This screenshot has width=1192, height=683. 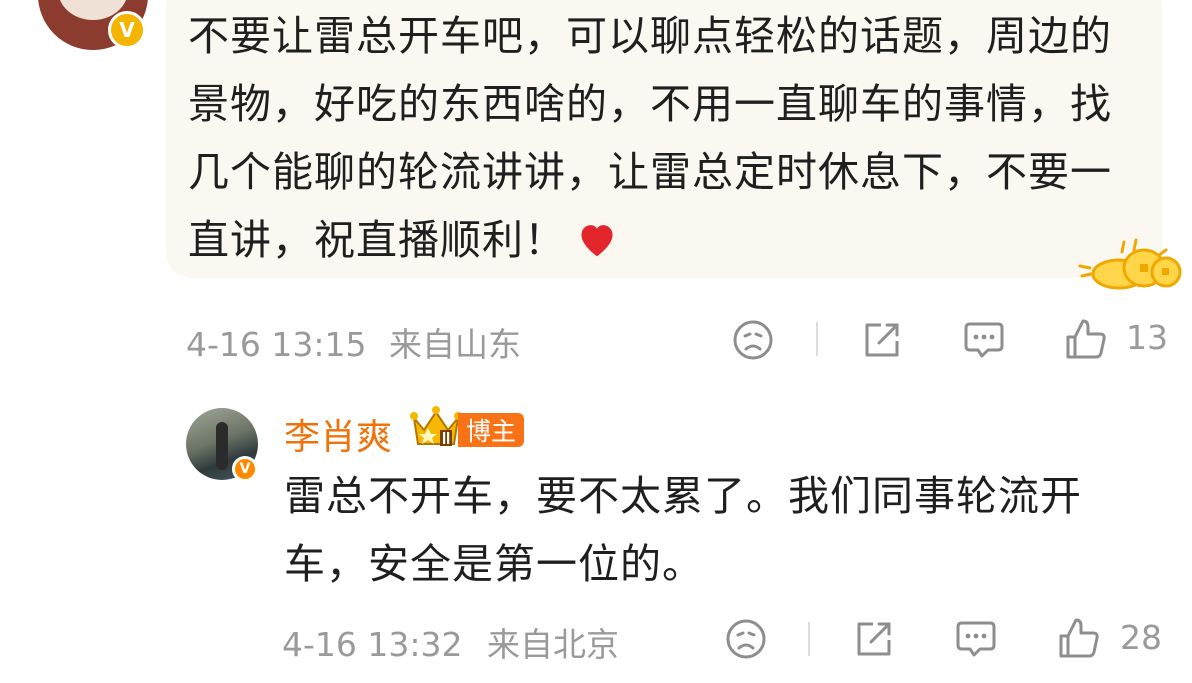 I want to click on comment-location: 来自山东, so click(x=455, y=344).